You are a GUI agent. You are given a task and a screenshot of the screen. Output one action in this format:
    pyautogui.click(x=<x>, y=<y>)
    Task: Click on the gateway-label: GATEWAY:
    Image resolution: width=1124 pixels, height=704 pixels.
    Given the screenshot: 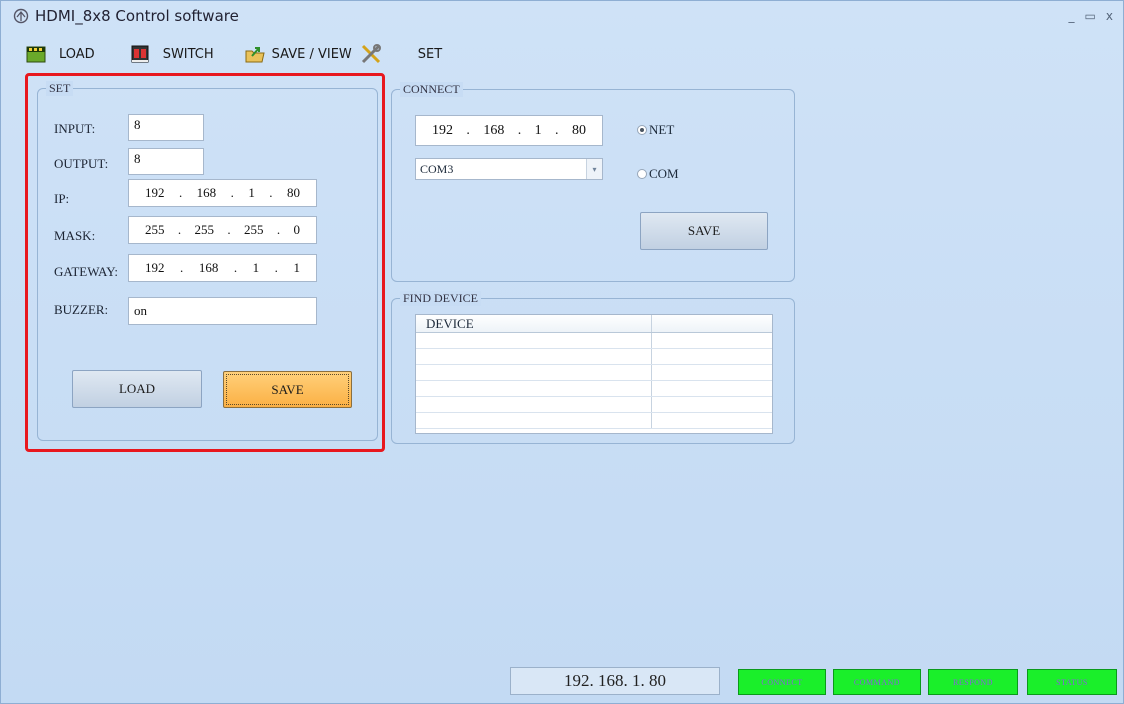 What is the action you would take?
    pyautogui.click(x=86, y=271)
    